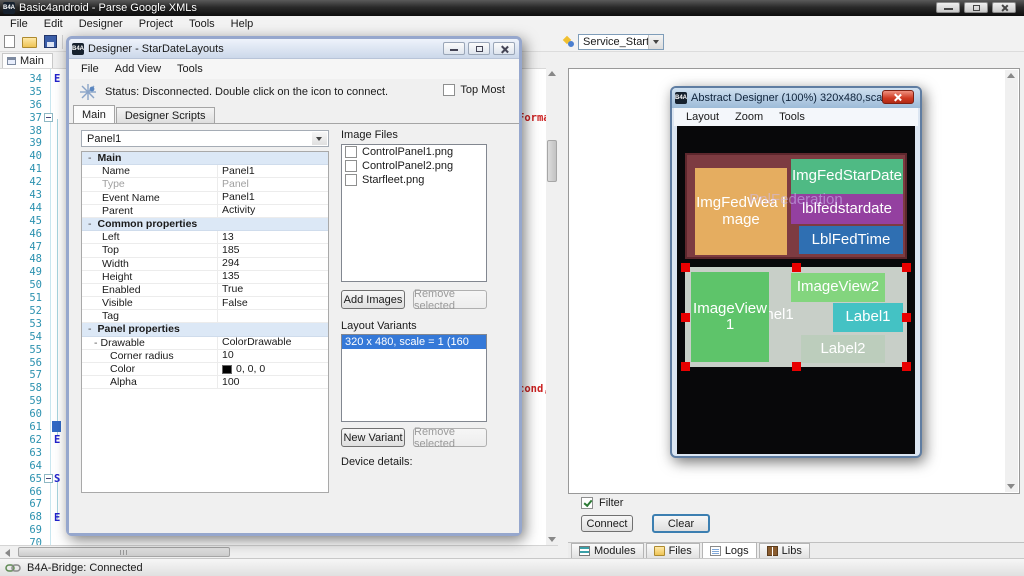 The width and height of the screenshot is (1024, 576). I want to click on service-select: Service_Start, so click(621, 42).